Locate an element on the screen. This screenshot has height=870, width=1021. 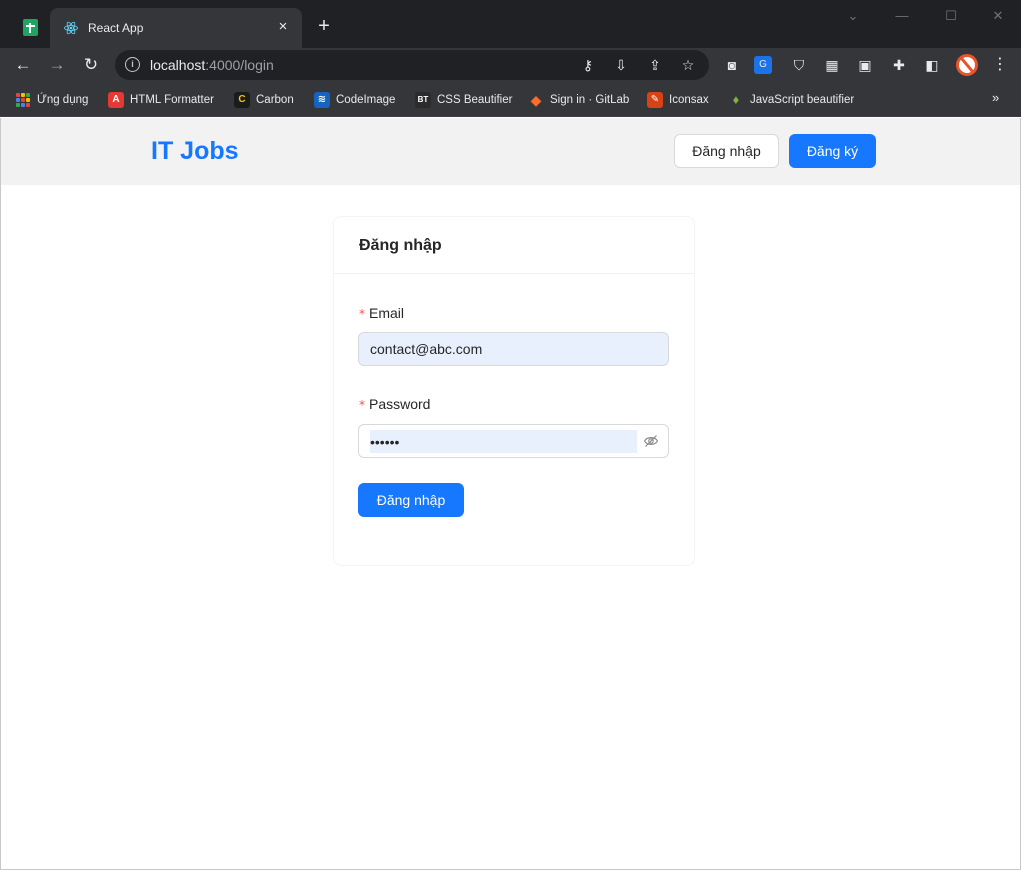
bookmark-apps: Ứng dụng is located at coordinates (52, 100).